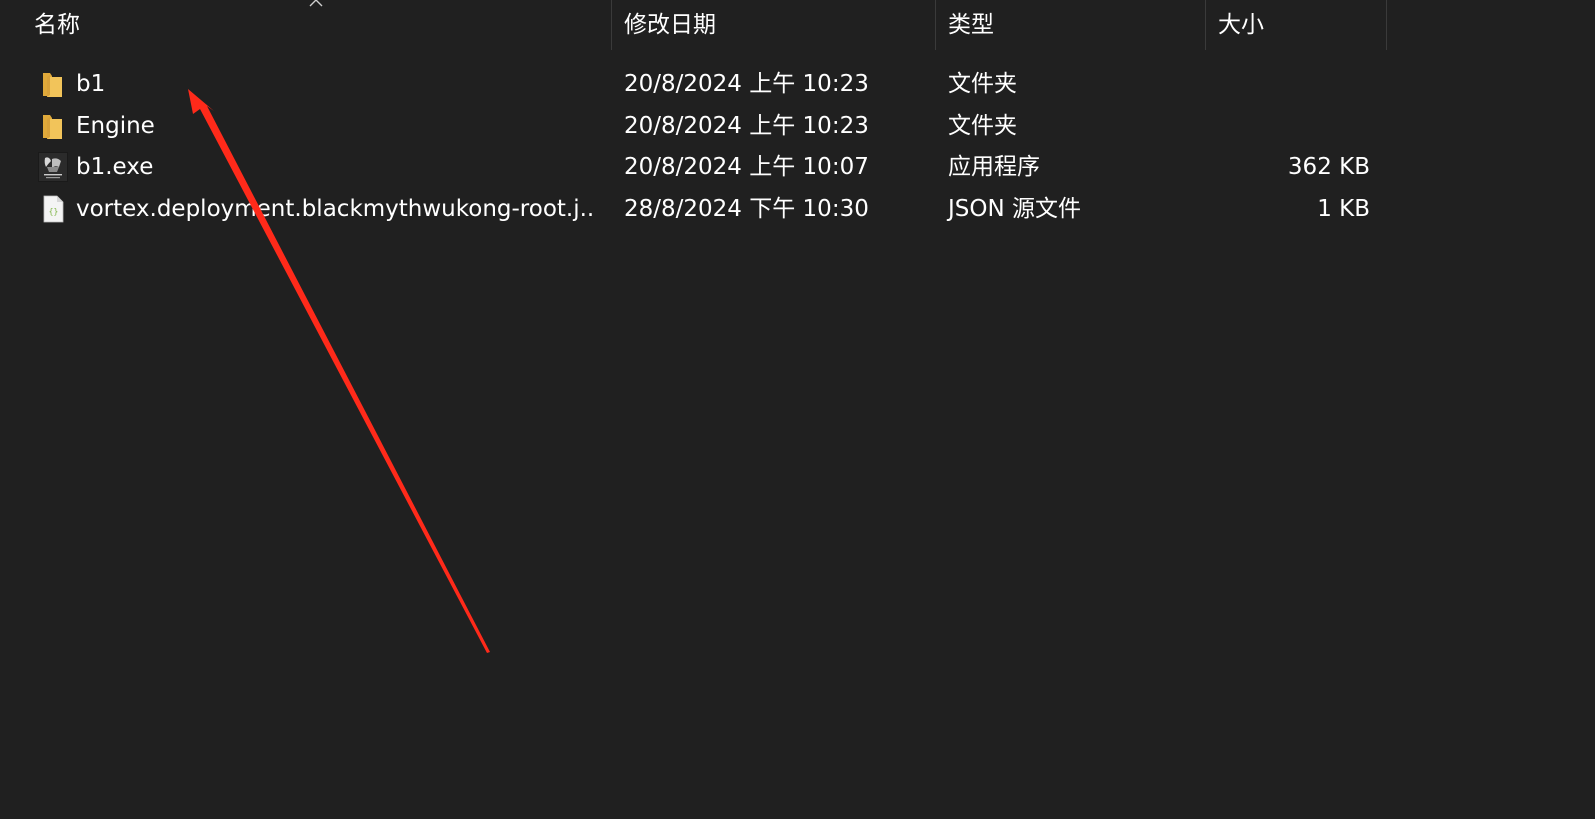  I want to click on file-row-b1-exe: b1.exe 20/8/2024 上午 10:07 应用程序 362 KB, so click(690, 168).